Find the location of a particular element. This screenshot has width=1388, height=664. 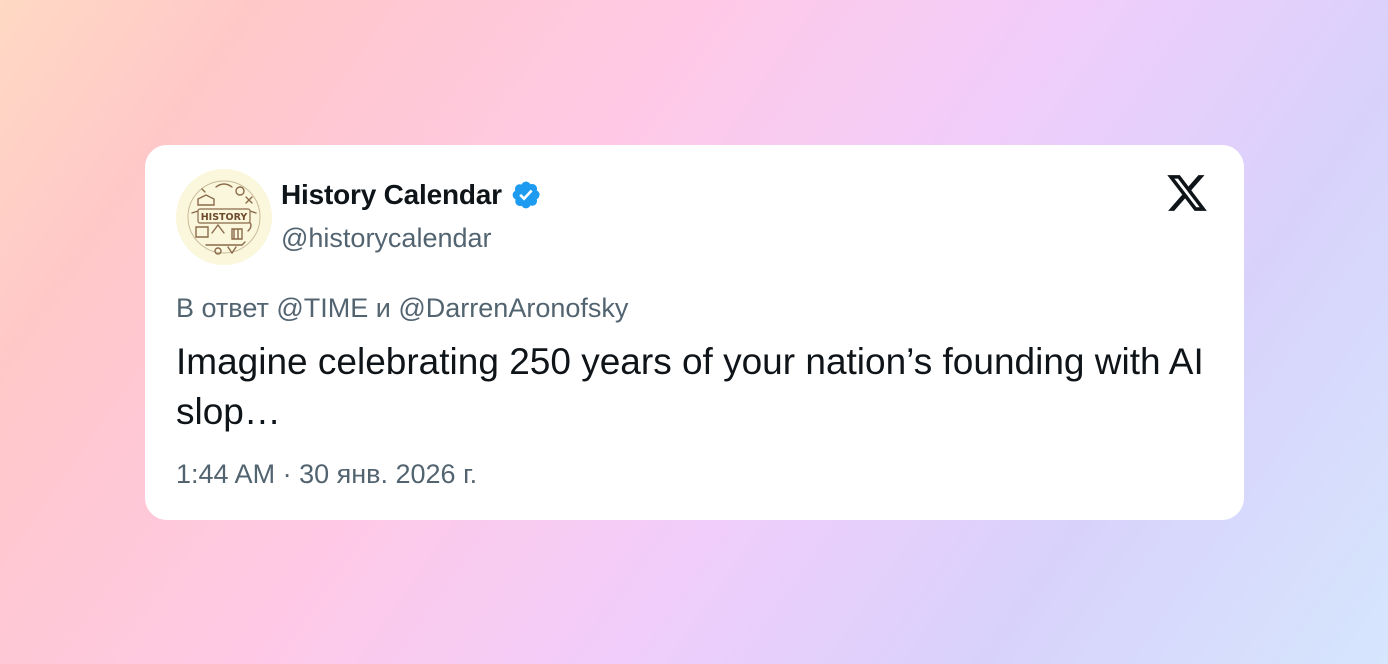

display-name: History Calendar is located at coordinates (391, 195).